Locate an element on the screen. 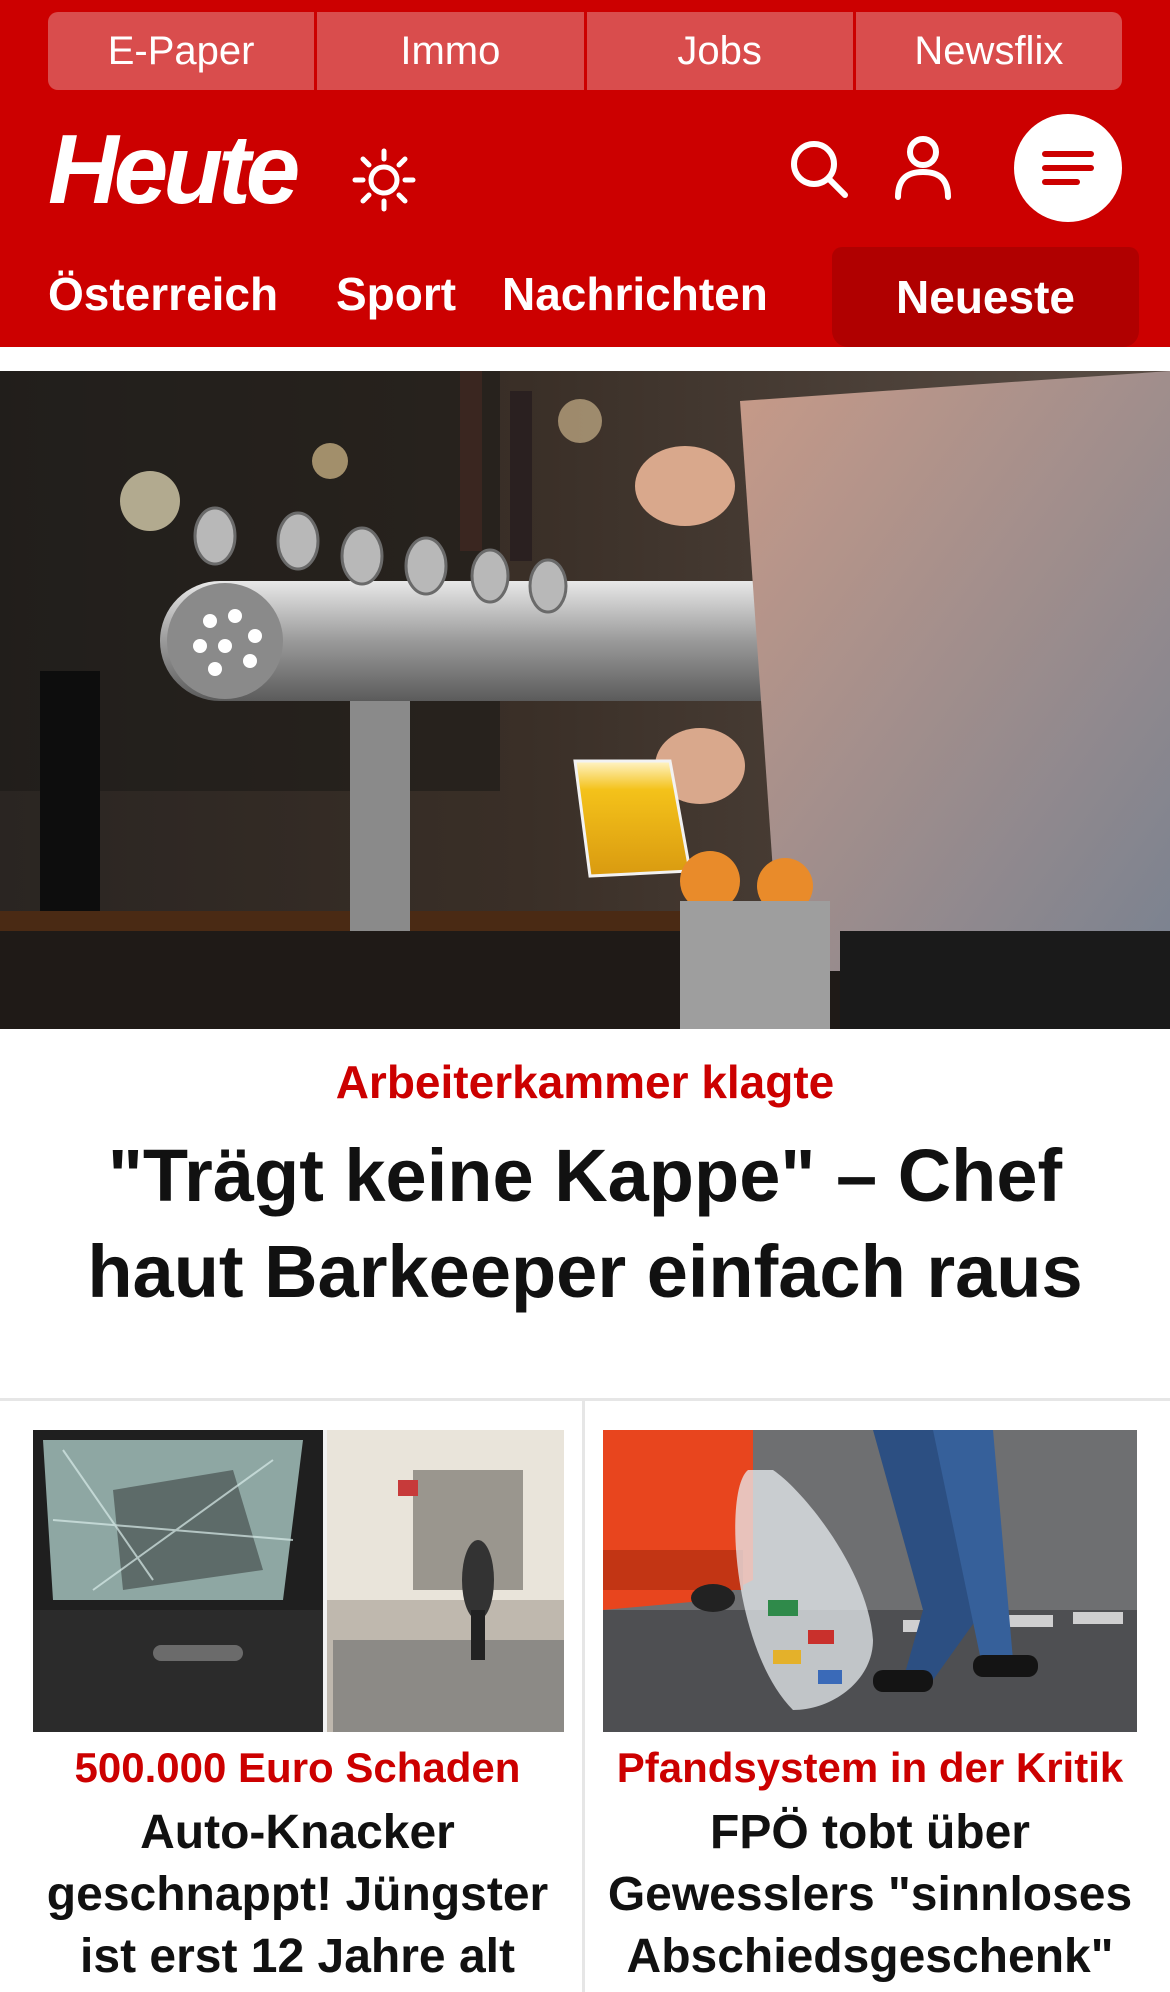 The image size is (1170, 1992). user-icon is located at coordinates (923, 167).